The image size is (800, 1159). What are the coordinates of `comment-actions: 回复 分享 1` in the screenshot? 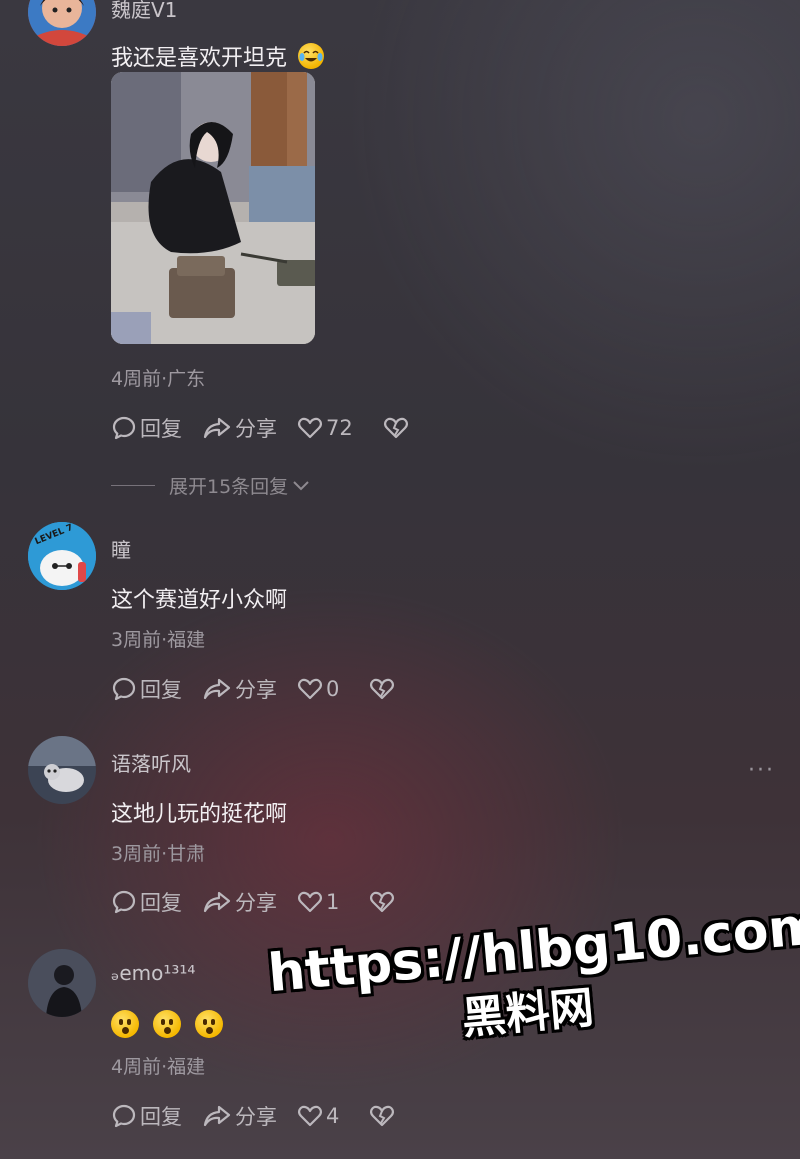 It's located at (264, 902).